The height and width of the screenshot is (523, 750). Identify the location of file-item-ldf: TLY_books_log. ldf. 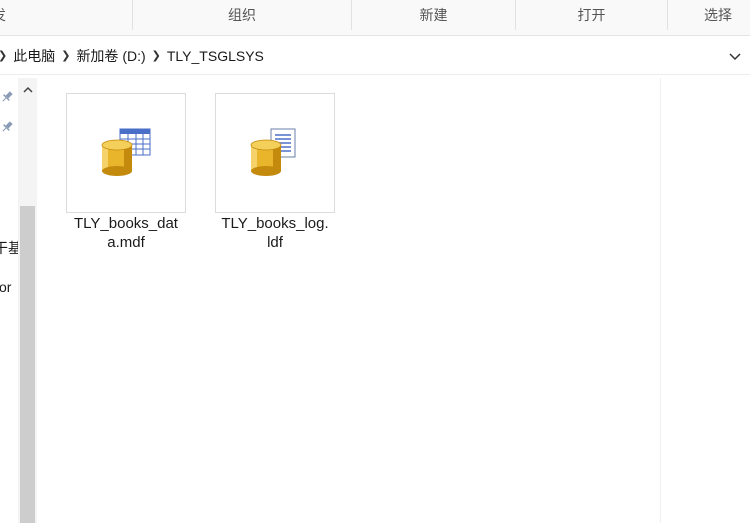
(275, 172).